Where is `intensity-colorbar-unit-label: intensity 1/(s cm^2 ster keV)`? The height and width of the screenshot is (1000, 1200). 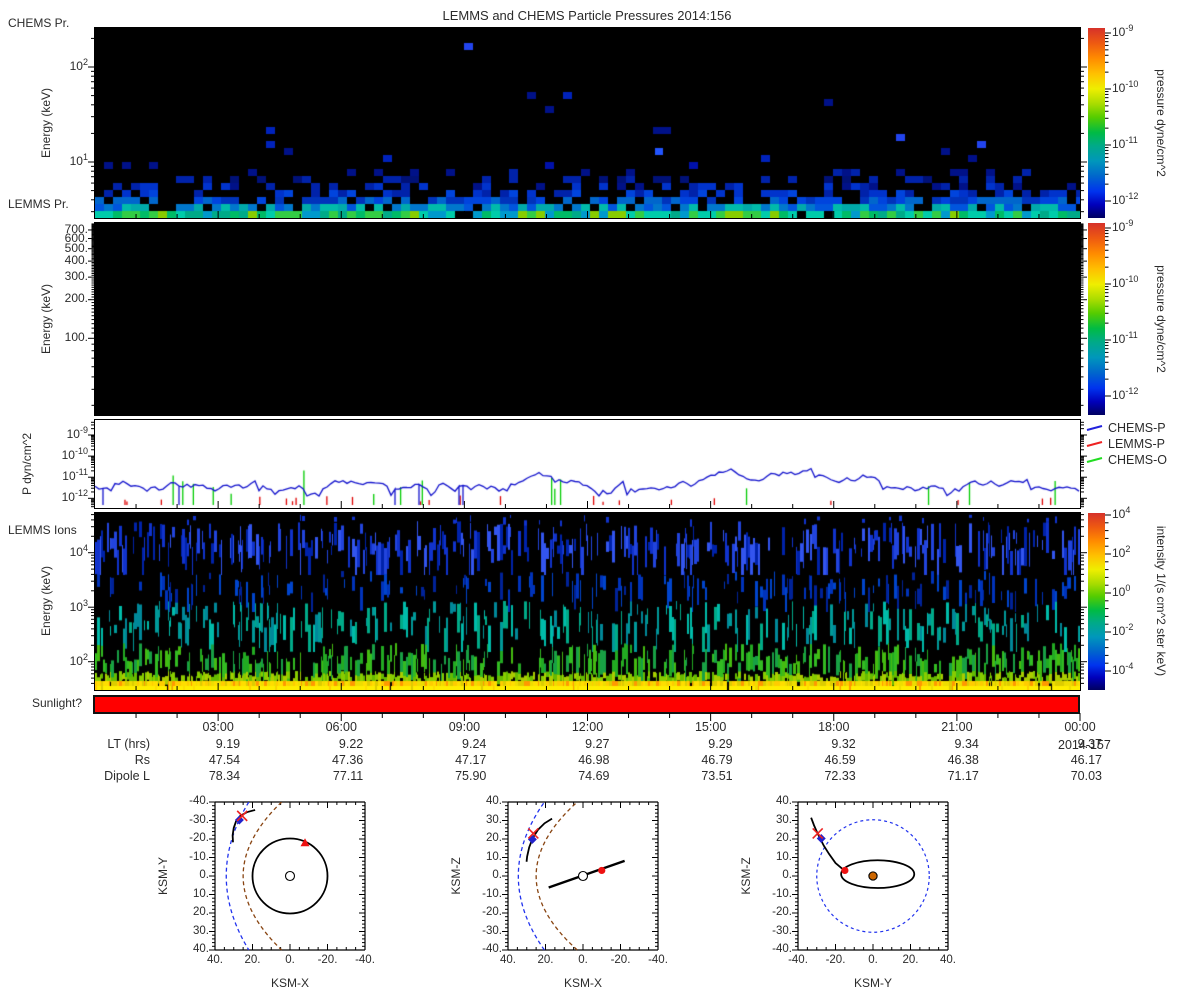
intensity-colorbar-unit-label: intensity 1/(s cm^2 ster keV) is located at coordinates (1161, 601).